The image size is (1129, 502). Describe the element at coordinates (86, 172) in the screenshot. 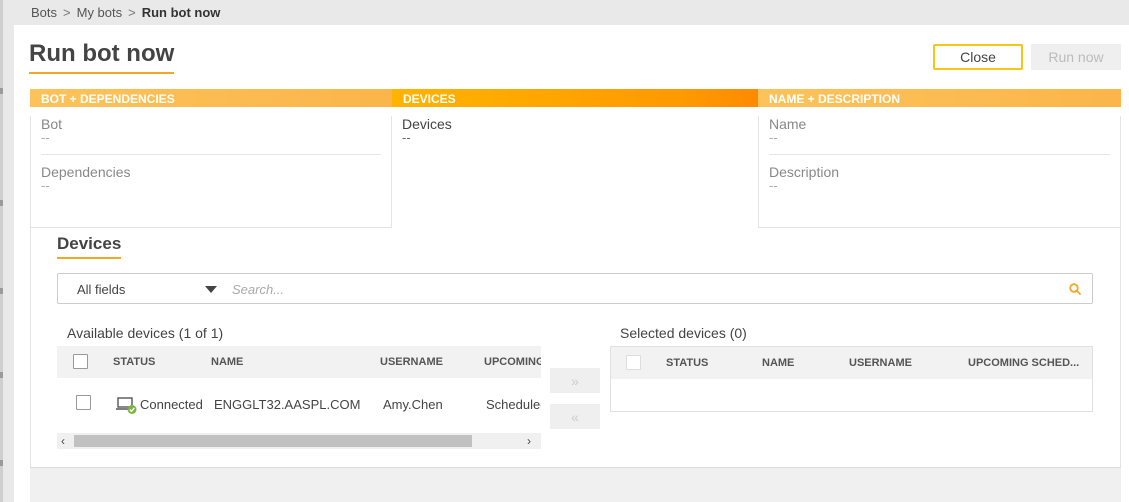

I see `dependencies-label: Dependencies` at that location.